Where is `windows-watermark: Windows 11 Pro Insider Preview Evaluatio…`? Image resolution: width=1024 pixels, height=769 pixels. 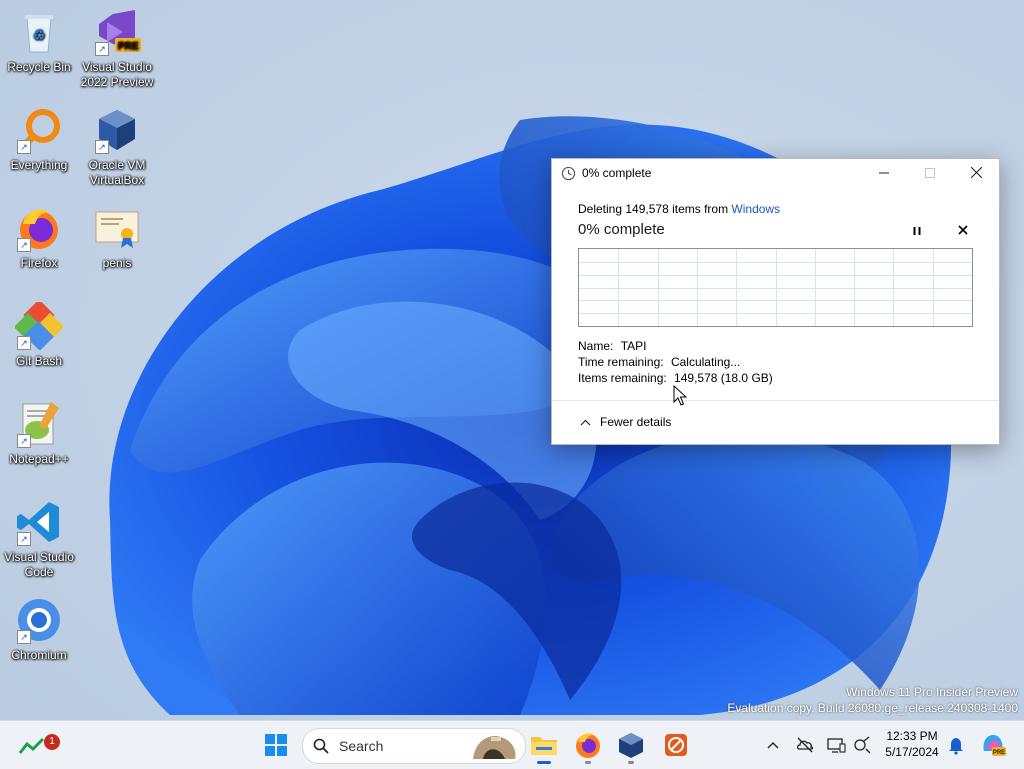
windows-watermark: Windows 11 Pro Insider Preview Evaluatio… is located at coordinates (872, 700).